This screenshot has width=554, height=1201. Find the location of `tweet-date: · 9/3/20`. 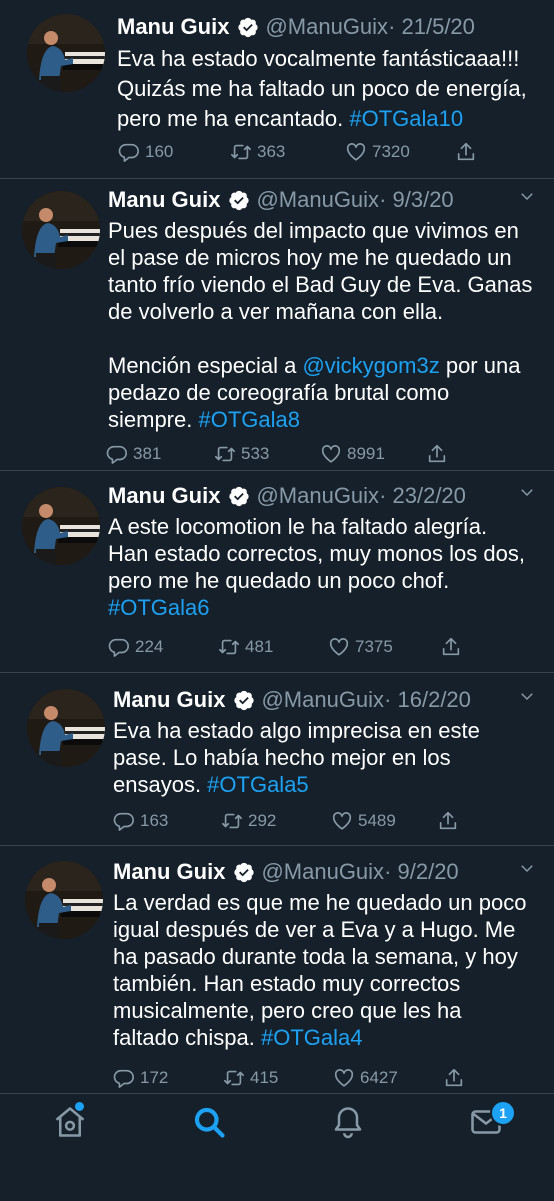

tweet-date: · 9/3/20 is located at coordinates (416, 200).